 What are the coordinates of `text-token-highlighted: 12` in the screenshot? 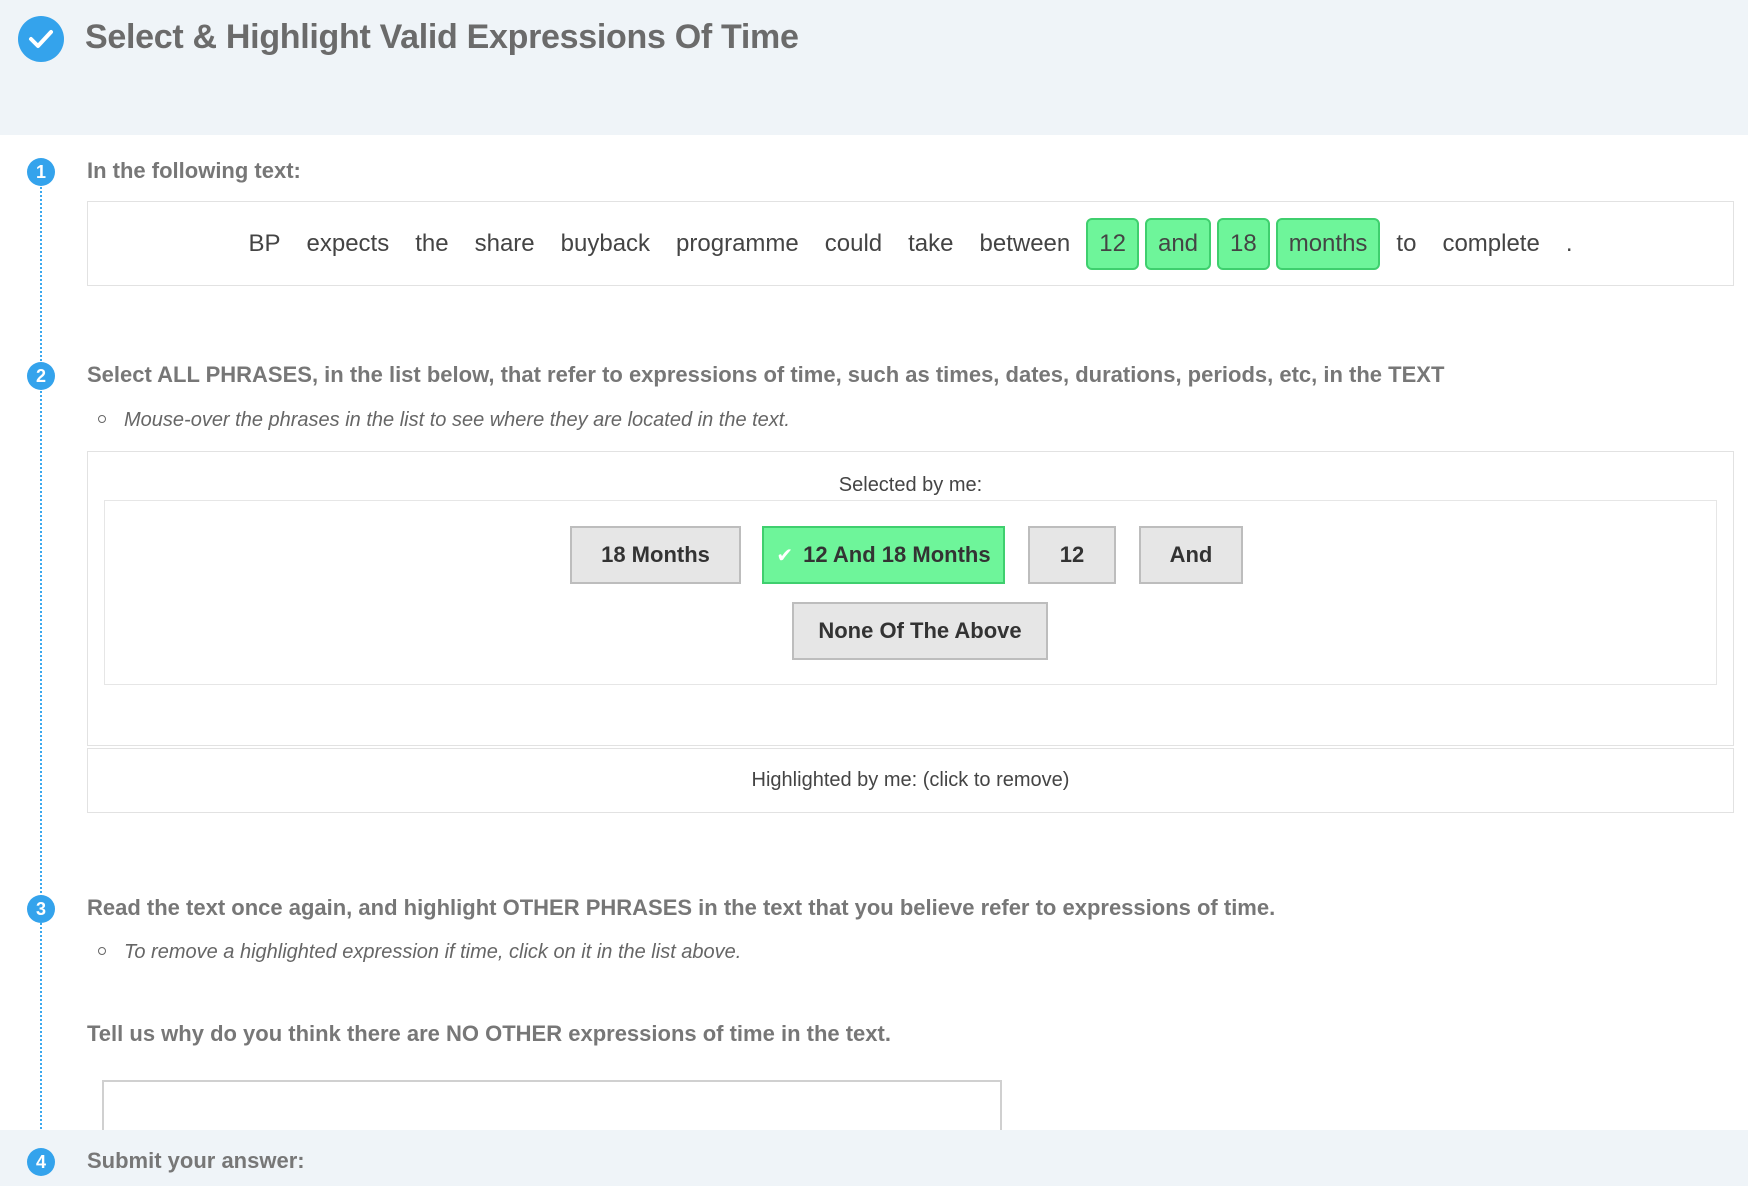 It's located at (1112, 243).